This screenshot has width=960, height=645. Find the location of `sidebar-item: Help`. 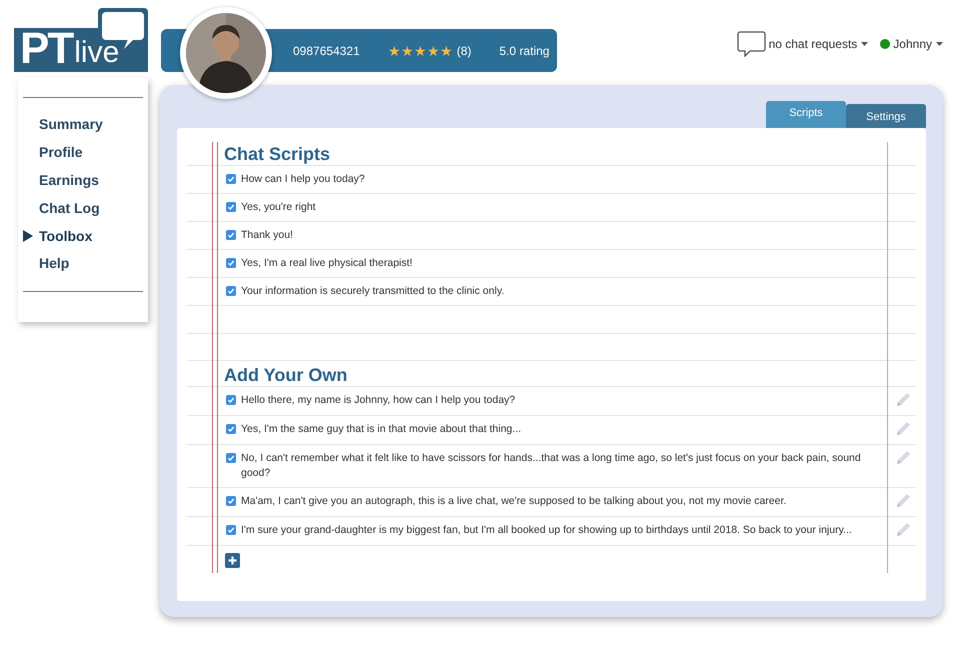

sidebar-item: Help is located at coordinates (83, 264).